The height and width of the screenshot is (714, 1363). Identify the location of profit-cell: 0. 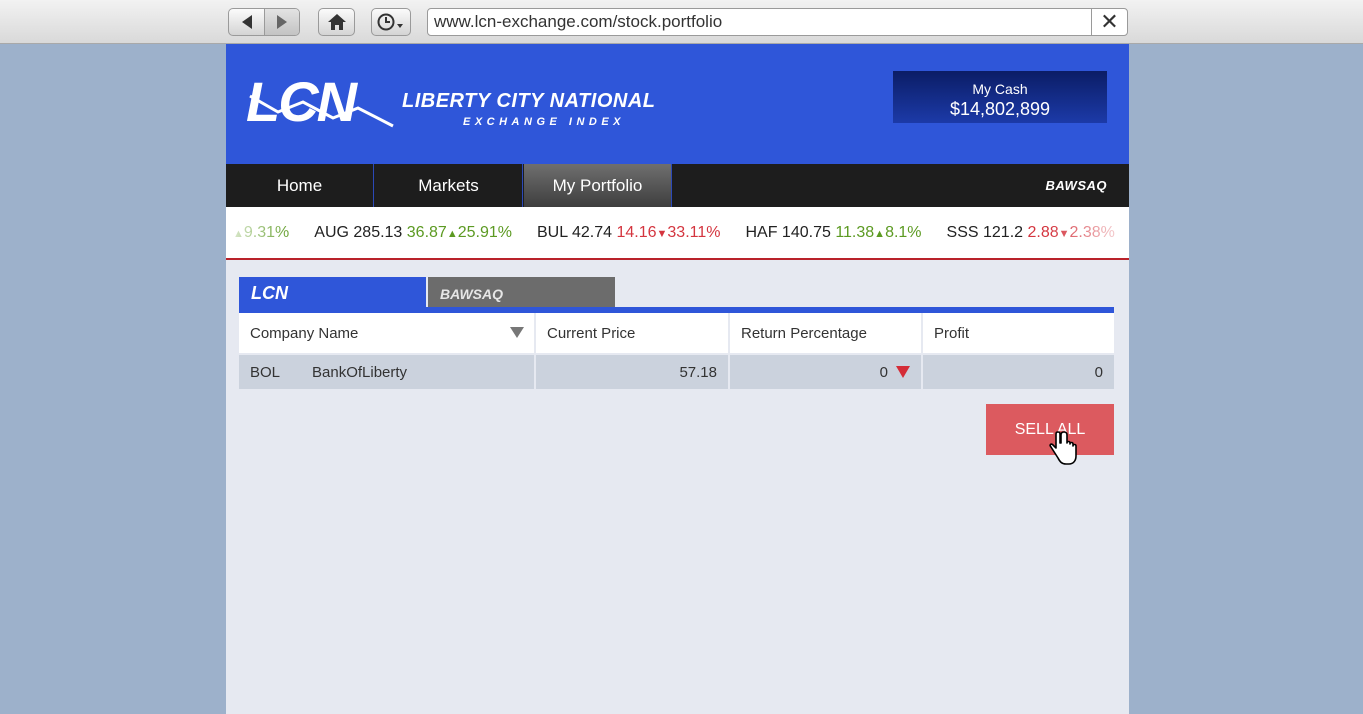
(1018, 372).